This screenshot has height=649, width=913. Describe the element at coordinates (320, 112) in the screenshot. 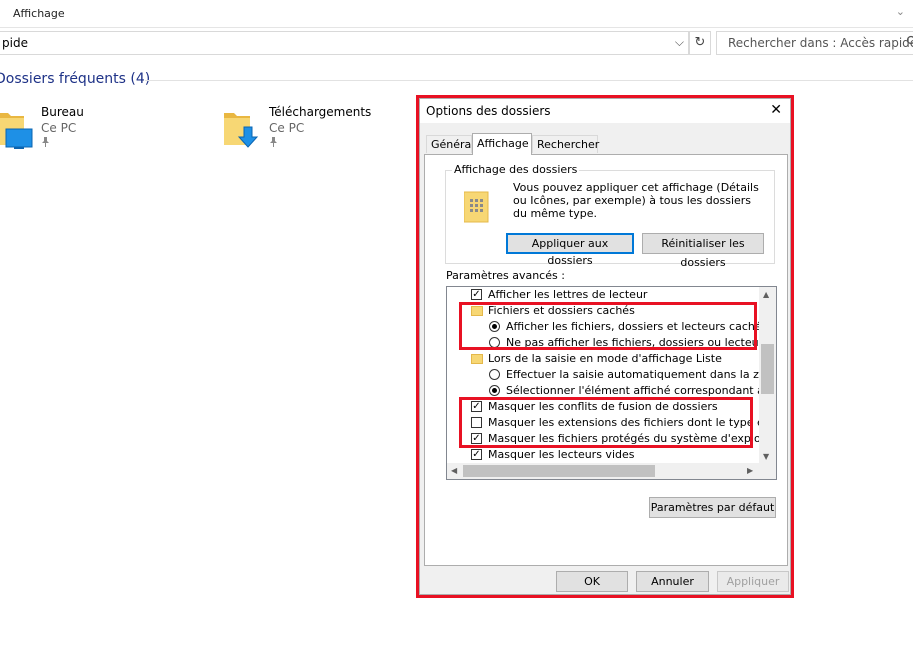

I see `tile-name: Téléchargements` at that location.